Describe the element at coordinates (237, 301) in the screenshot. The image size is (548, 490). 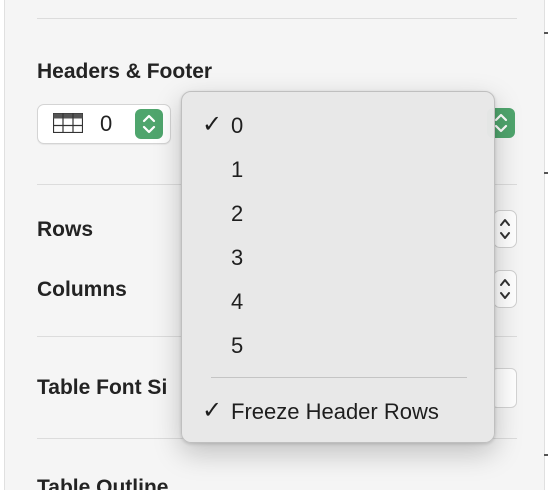
I see `menu-item-label: 4` at that location.